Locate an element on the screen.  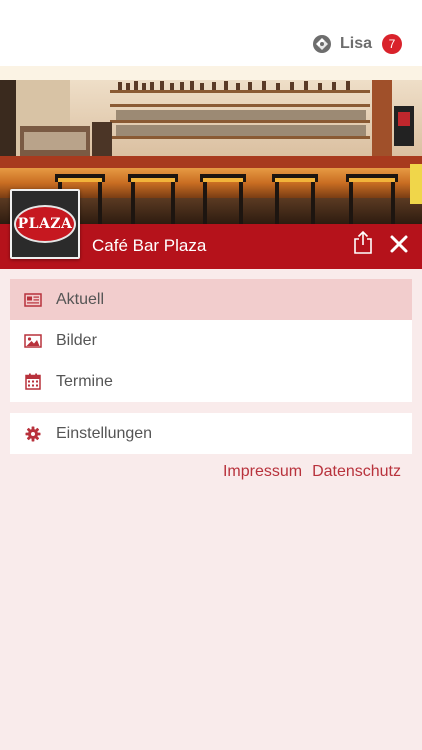
menu-item-termine: Termine is located at coordinates (211, 381).